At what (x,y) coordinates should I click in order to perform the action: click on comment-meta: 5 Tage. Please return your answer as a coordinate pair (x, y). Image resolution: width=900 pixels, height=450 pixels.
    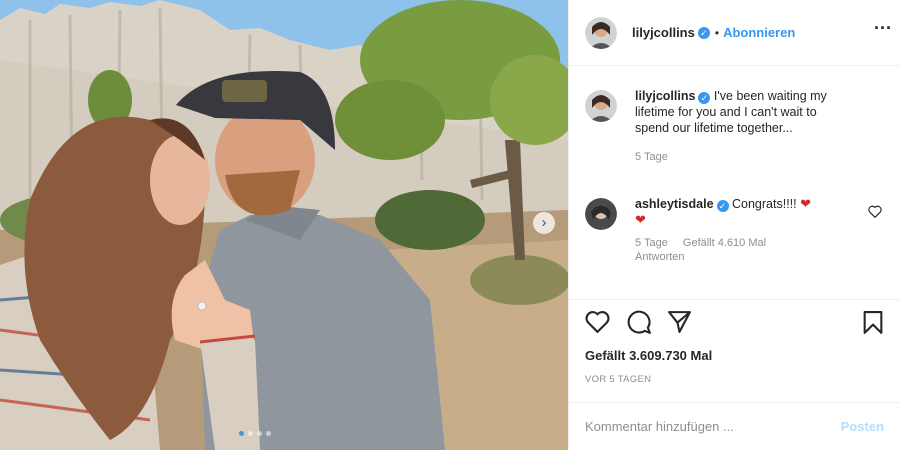
    Looking at the image, I should click on (735, 157).